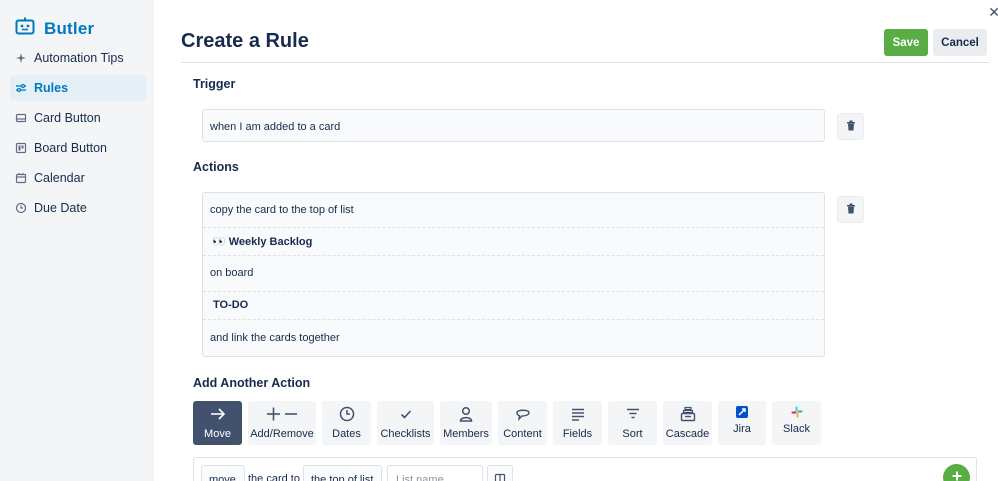 The width and height of the screenshot is (998, 481). I want to click on sidebar-item-label: Due Date, so click(60, 208).